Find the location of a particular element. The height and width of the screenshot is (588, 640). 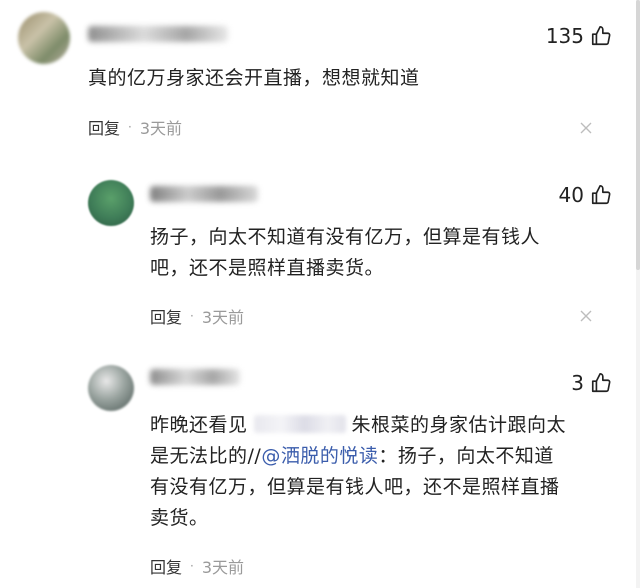

comment-text: 扬子，向太不知道有没有亿万，但算是有钱人 吧，还不是照样直播卖货。 is located at coordinates (345, 253).